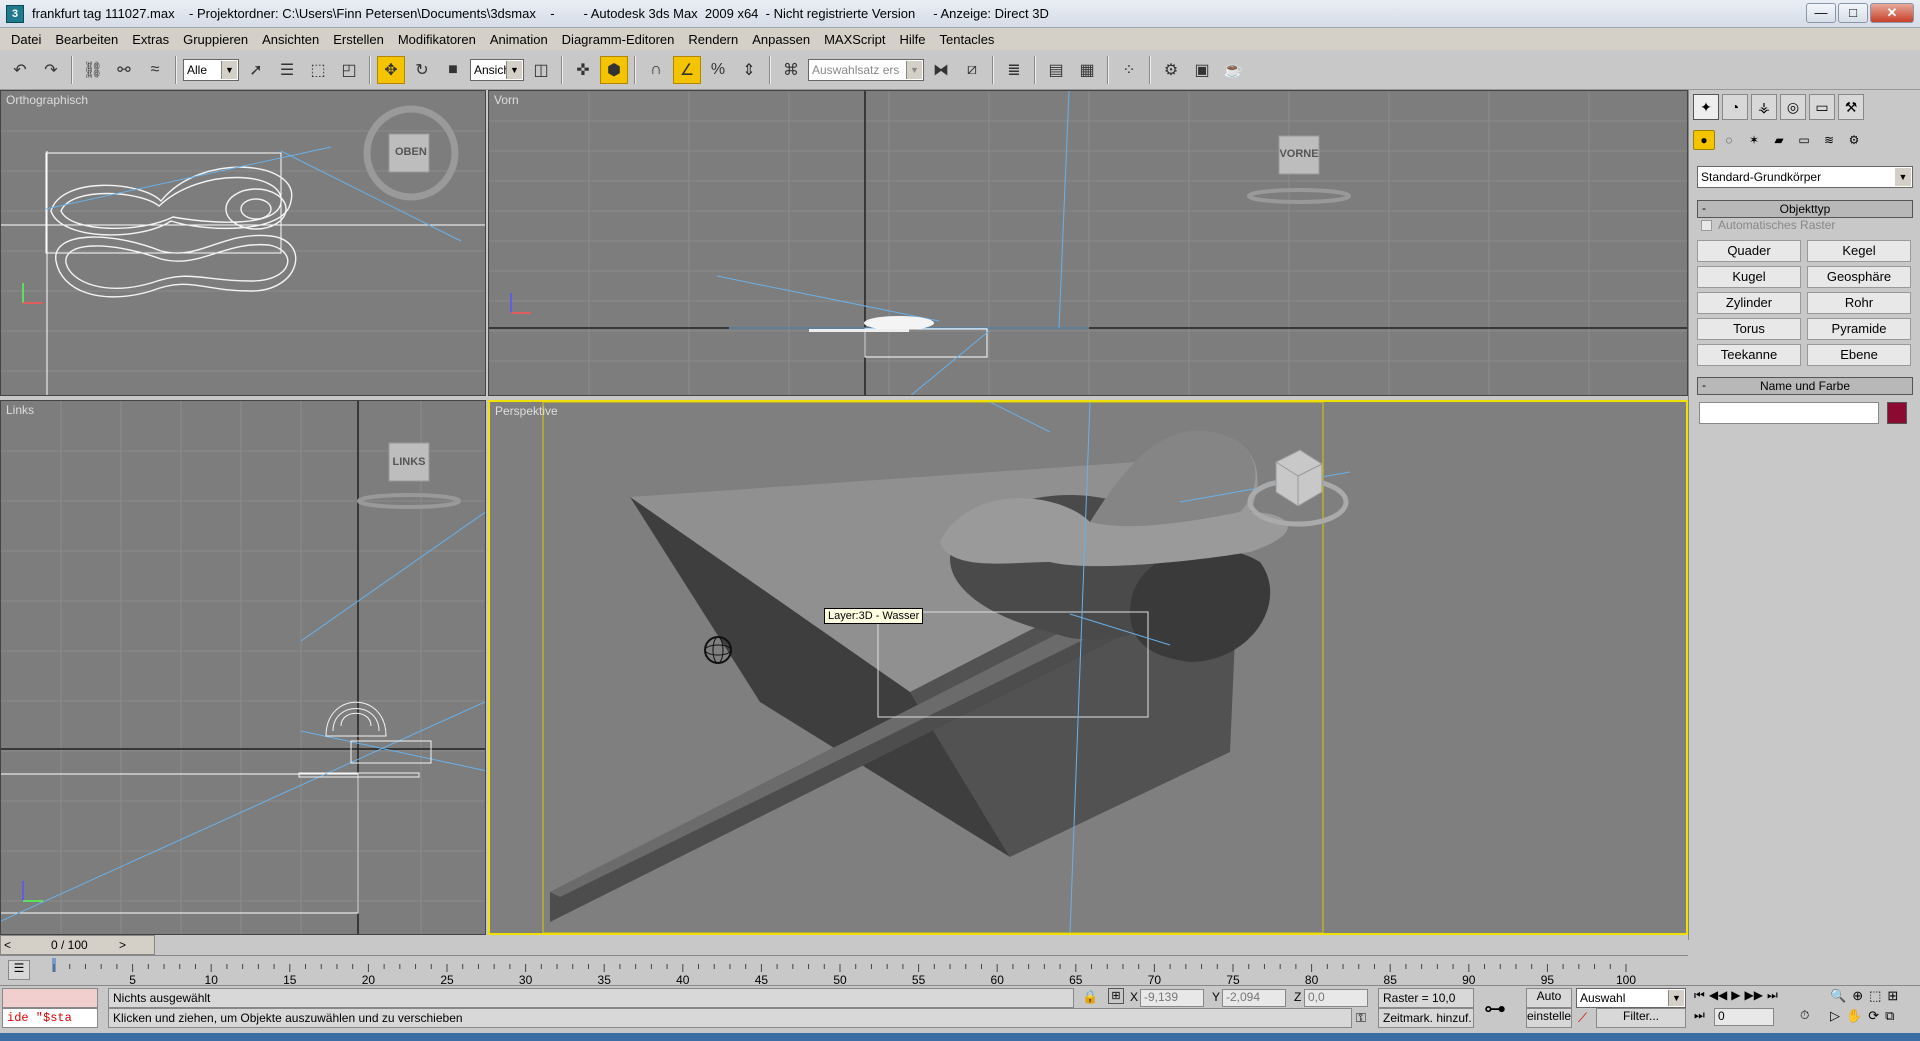 This screenshot has height=1041, width=1920. I want to click on coord-y-value: -2,094, so click(1254, 998).